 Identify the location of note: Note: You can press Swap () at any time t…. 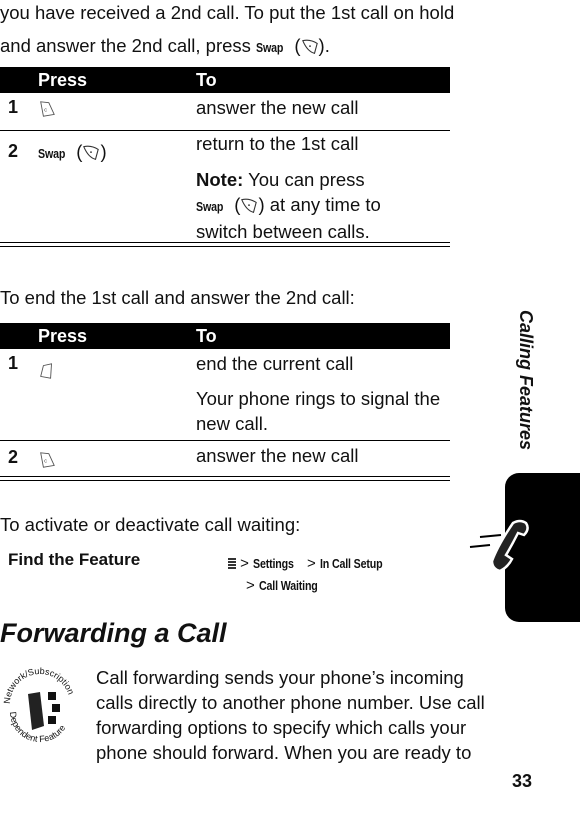
(288, 205).